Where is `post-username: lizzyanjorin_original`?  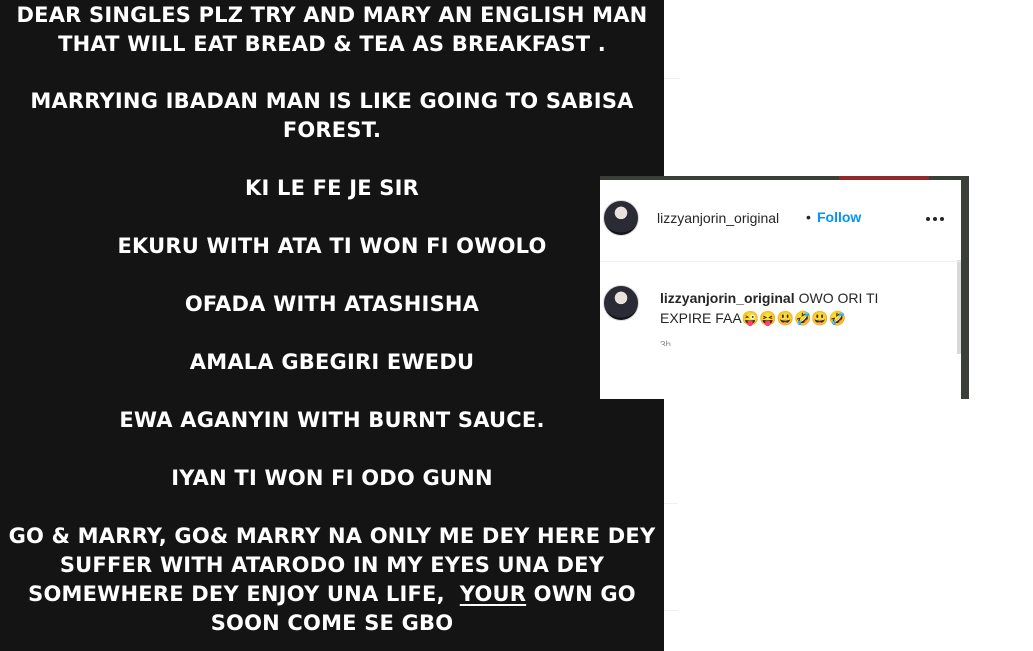
post-username: lizzyanjorin_original is located at coordinates (718, 218).